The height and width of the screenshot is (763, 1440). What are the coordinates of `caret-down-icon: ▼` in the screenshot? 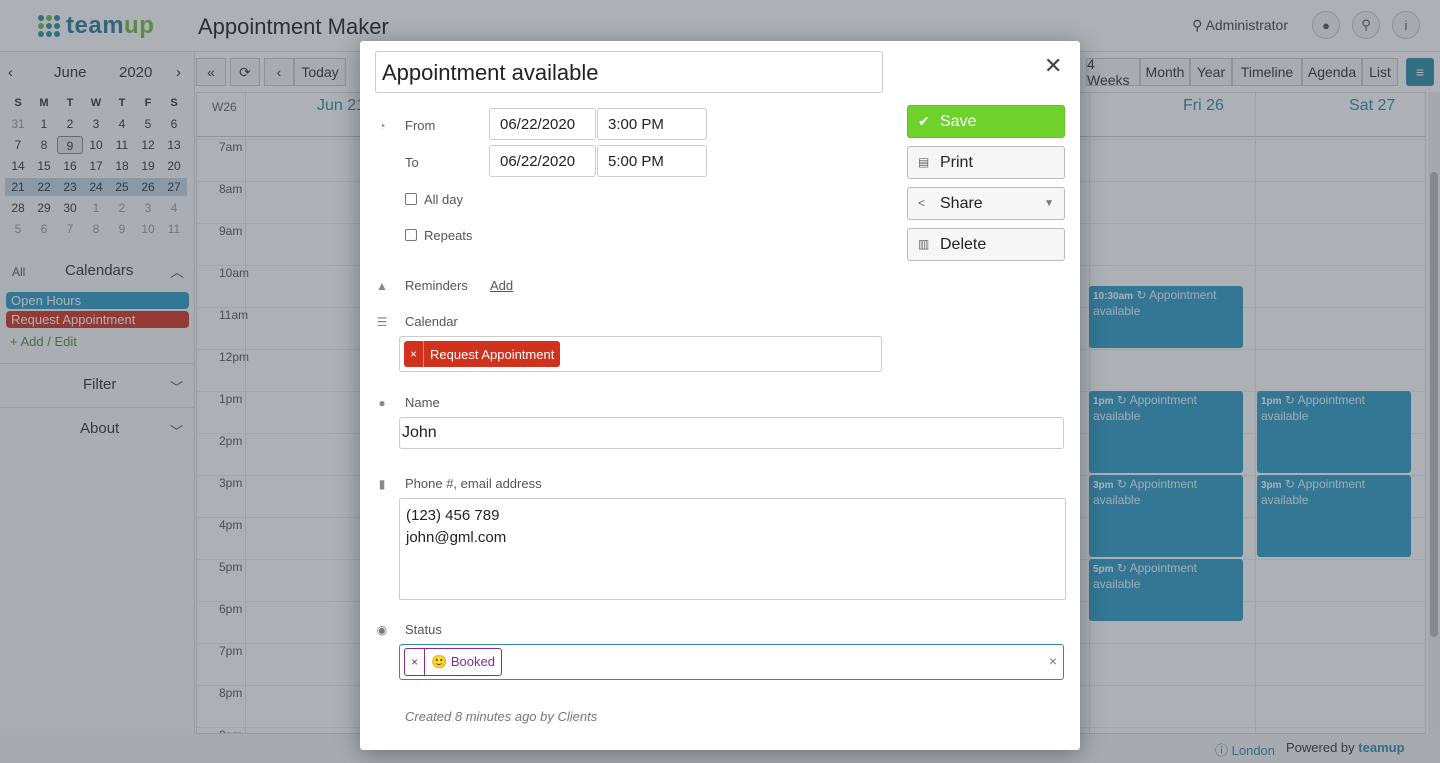 It's located at (1049, 203).